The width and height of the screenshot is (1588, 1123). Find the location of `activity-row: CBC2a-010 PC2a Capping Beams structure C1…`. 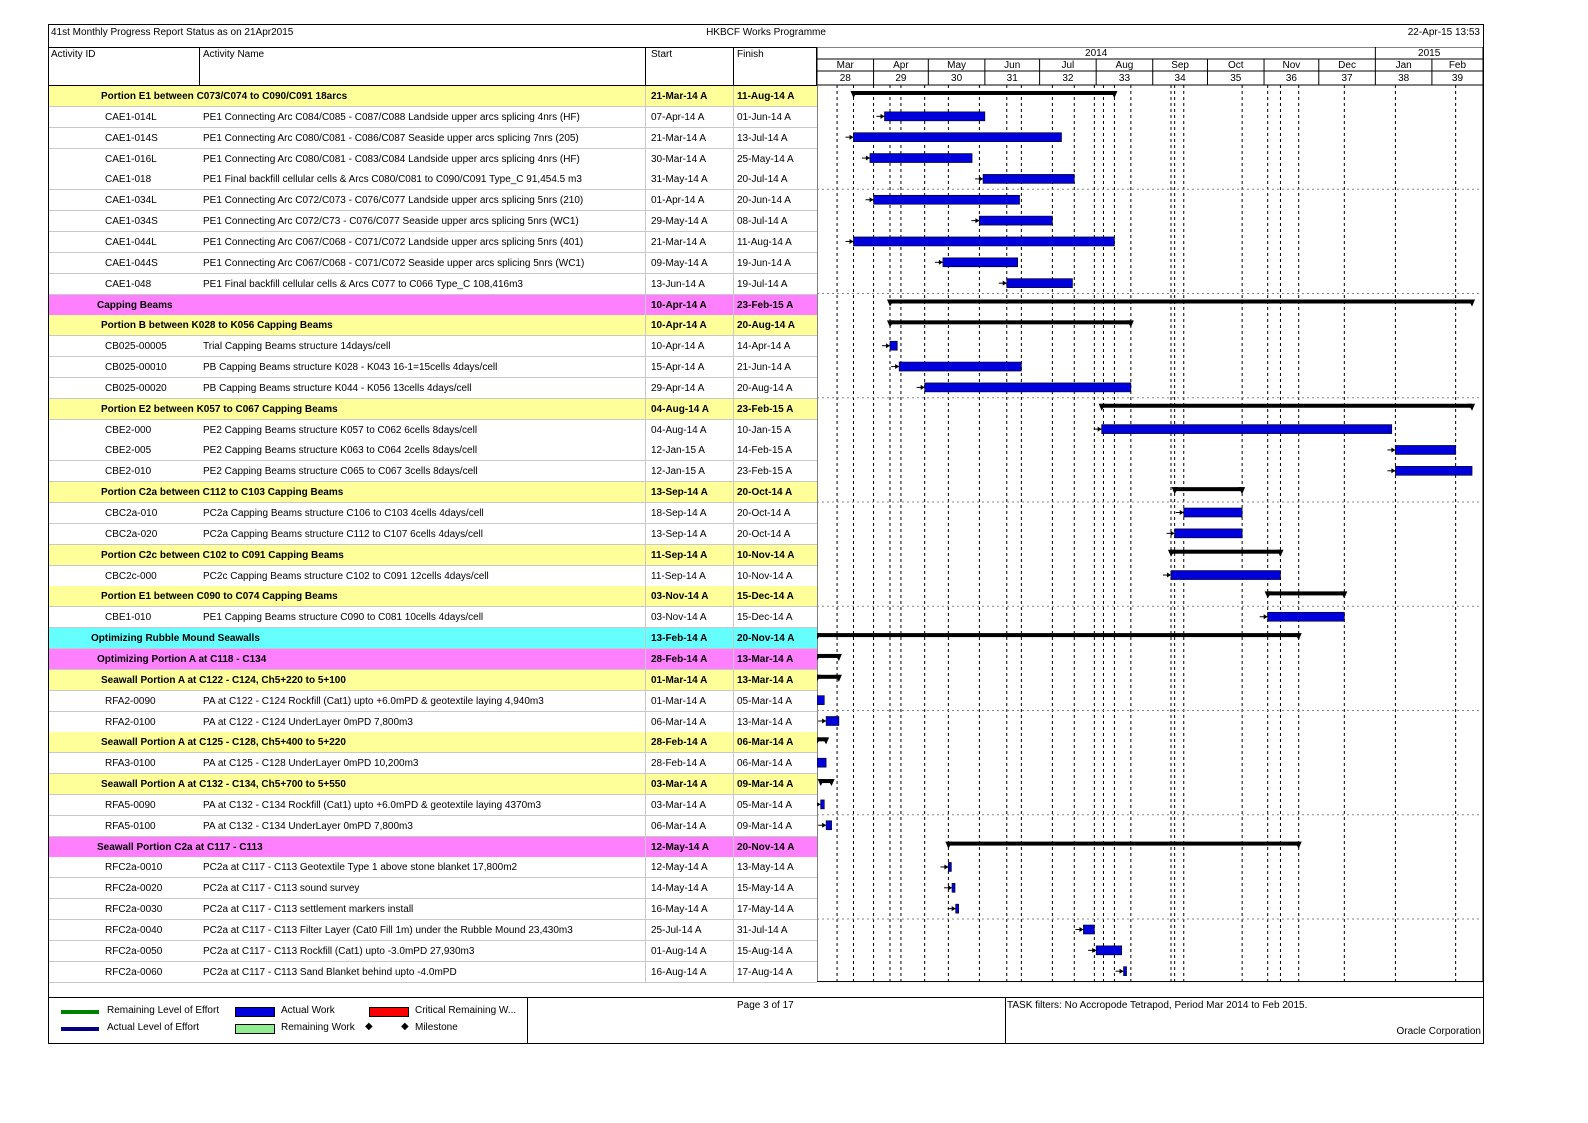

activity-row: CBC2a-010 PC2a Capping Beams structure C1… is located at coordinates (433, 513).